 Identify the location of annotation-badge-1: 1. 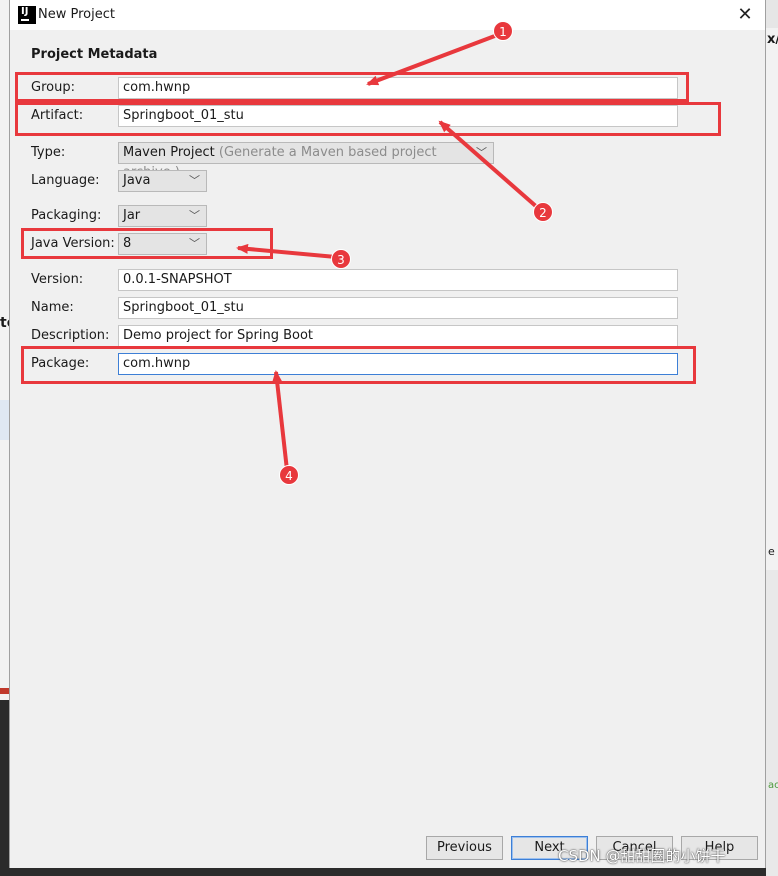
(503, 31).